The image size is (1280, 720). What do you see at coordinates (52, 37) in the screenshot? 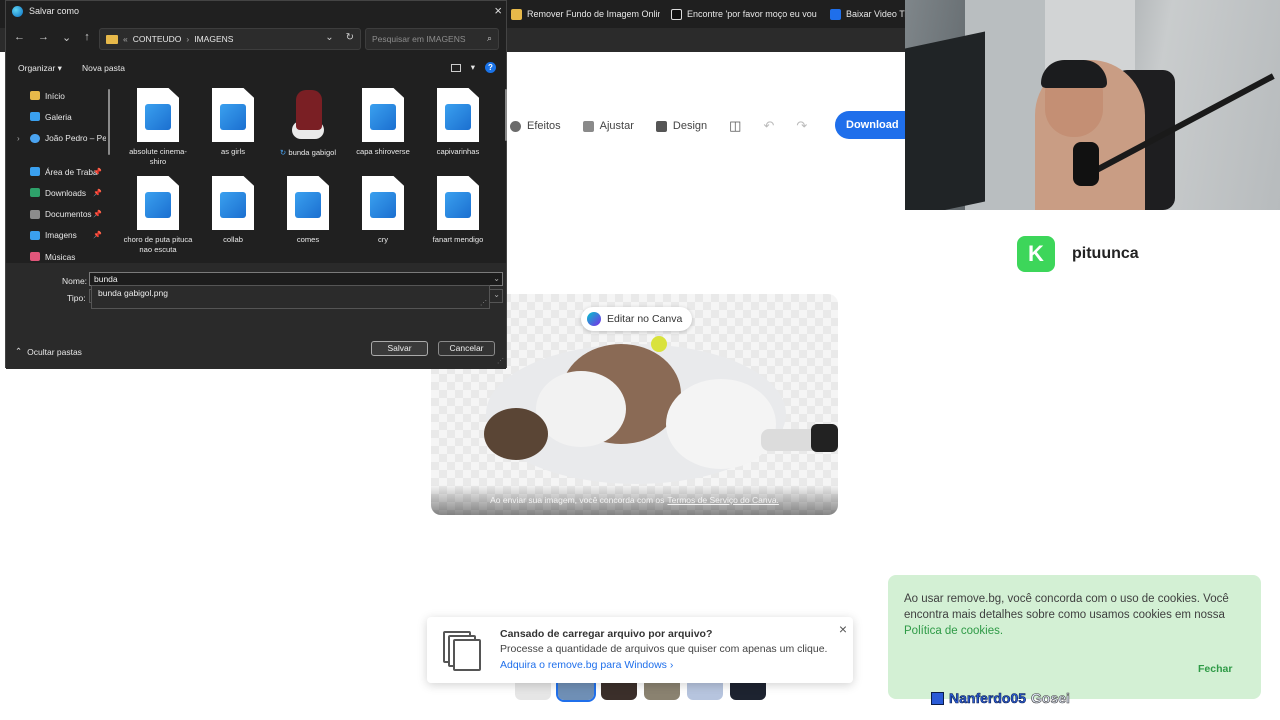
I see `nav-buttons: ← → ⌄ ↑` at bounding box center [52, 37].